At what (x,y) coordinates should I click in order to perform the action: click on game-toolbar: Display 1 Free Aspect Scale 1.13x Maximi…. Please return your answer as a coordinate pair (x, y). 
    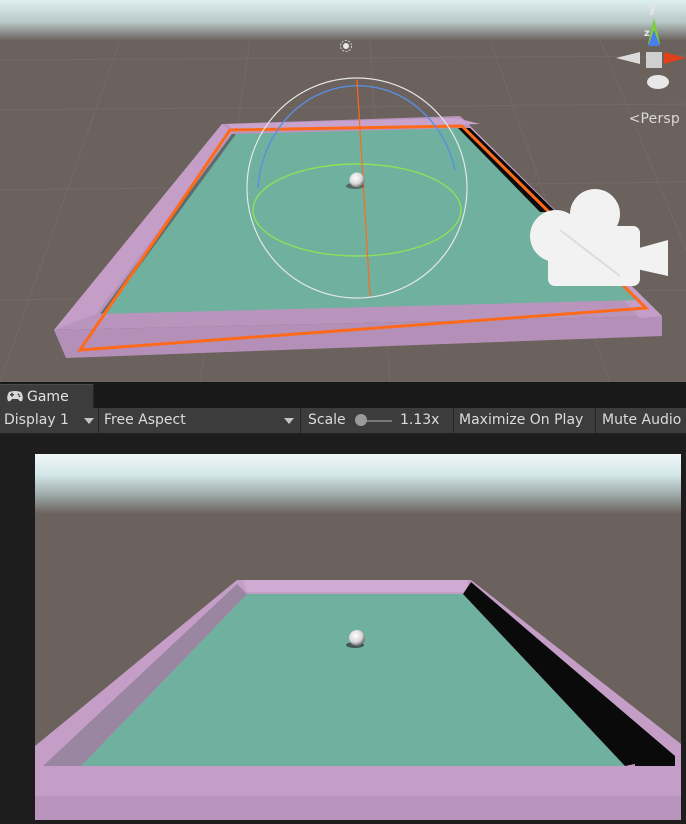
    Looking at the image, I should click on (343, 421).